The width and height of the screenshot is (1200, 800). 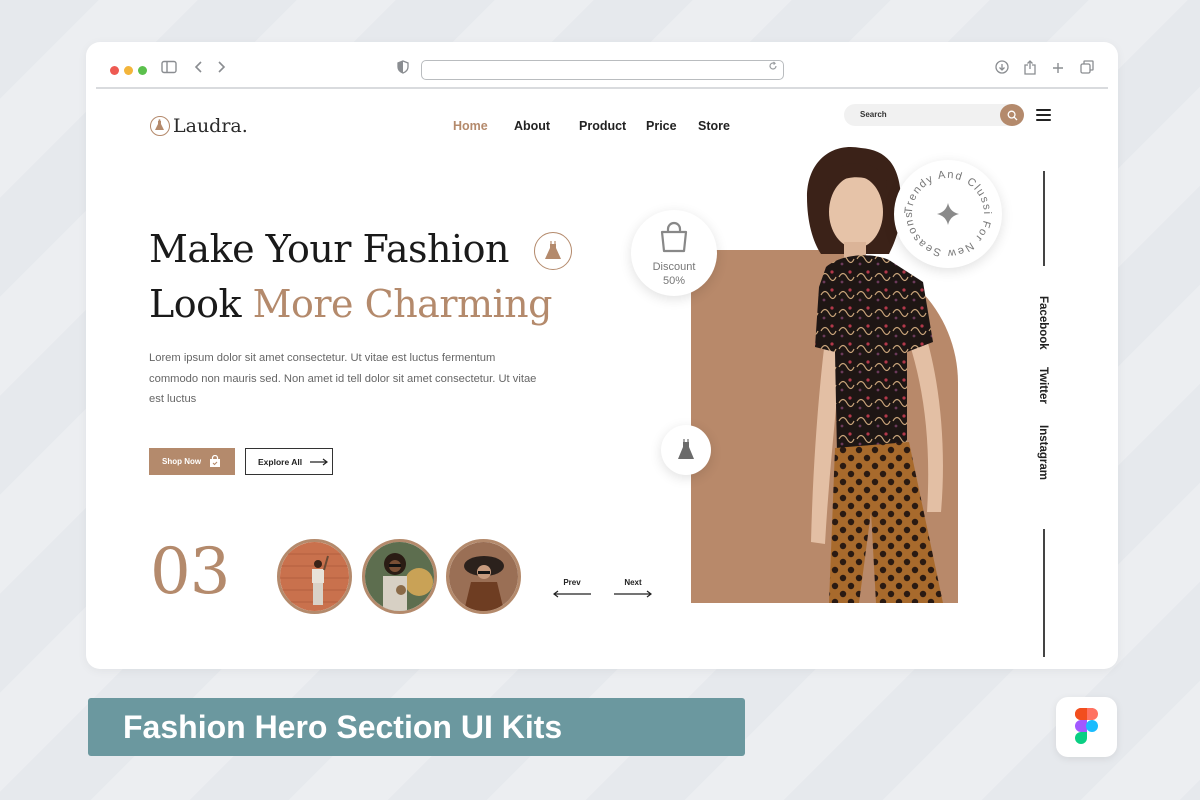 I want to click on dress-badge-icon, so click(x=553, y=251).